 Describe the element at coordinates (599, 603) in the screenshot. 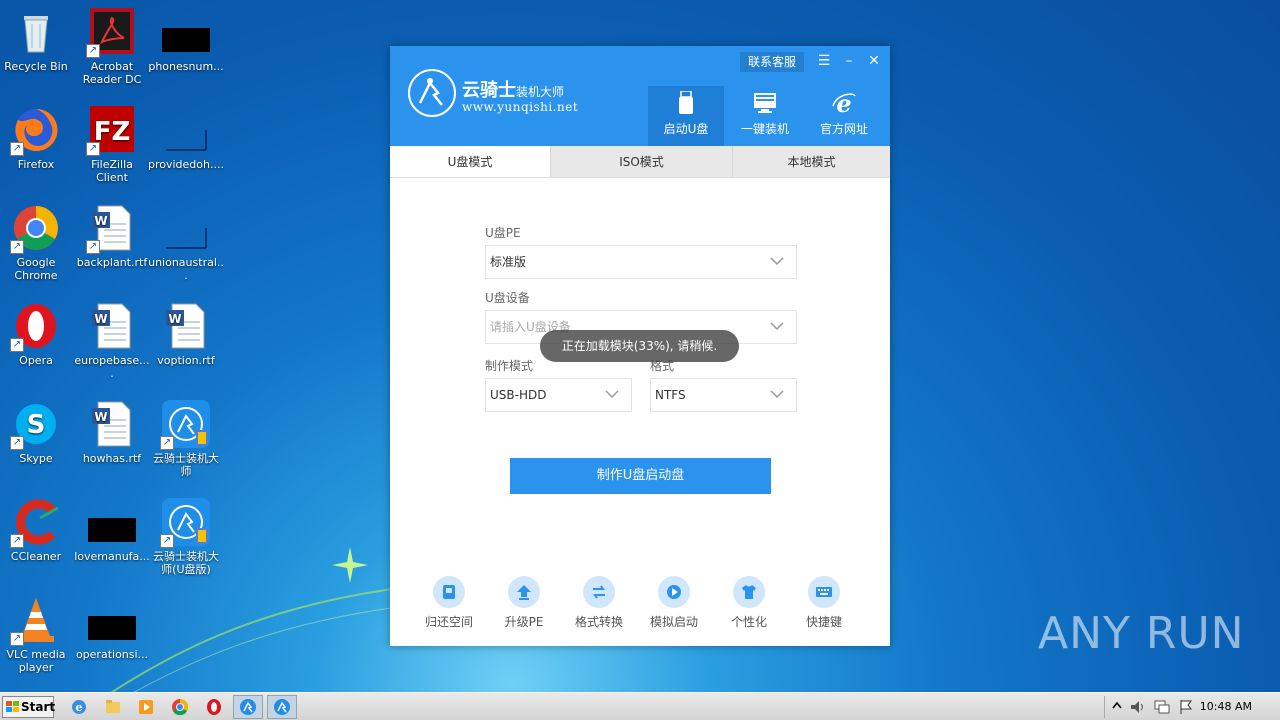

I see `tool-format-convert: 格式转换` at that location.